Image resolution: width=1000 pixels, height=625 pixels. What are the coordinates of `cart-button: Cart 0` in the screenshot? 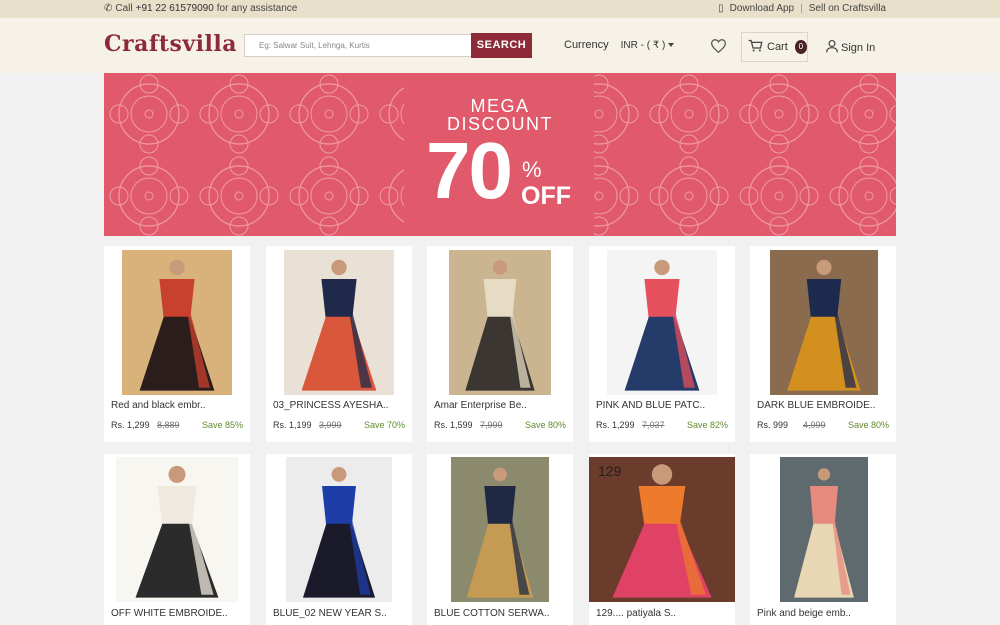 It's located at (774, 47).